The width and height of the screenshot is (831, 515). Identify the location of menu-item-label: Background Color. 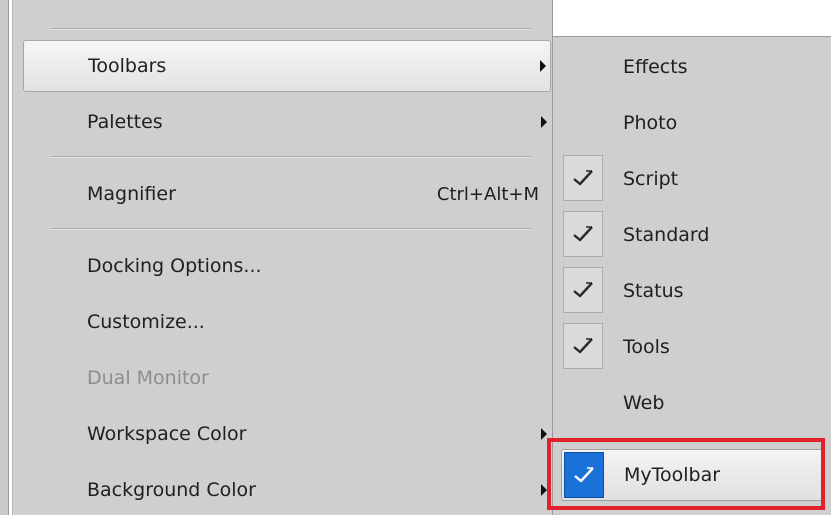
(171, 490).